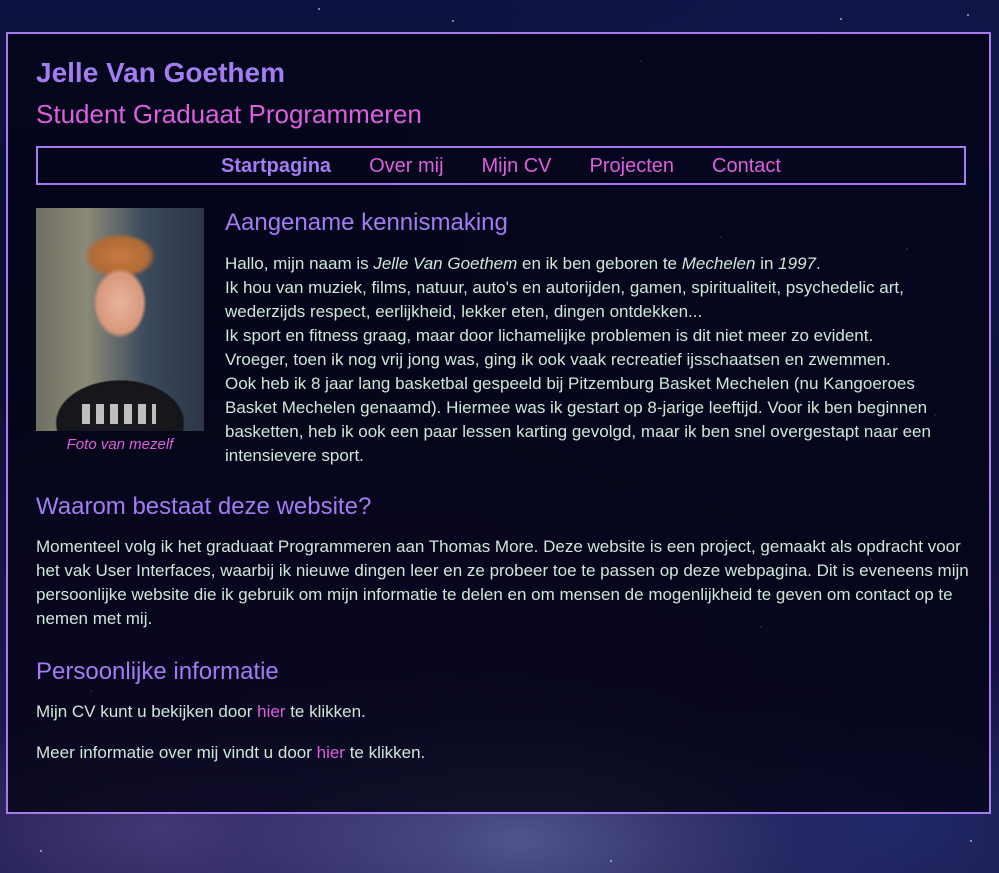  Describe the element at coordinates (299, 263) in the screenshot. I see `intro-text-a: Hallo, mijn naam is` at that location.